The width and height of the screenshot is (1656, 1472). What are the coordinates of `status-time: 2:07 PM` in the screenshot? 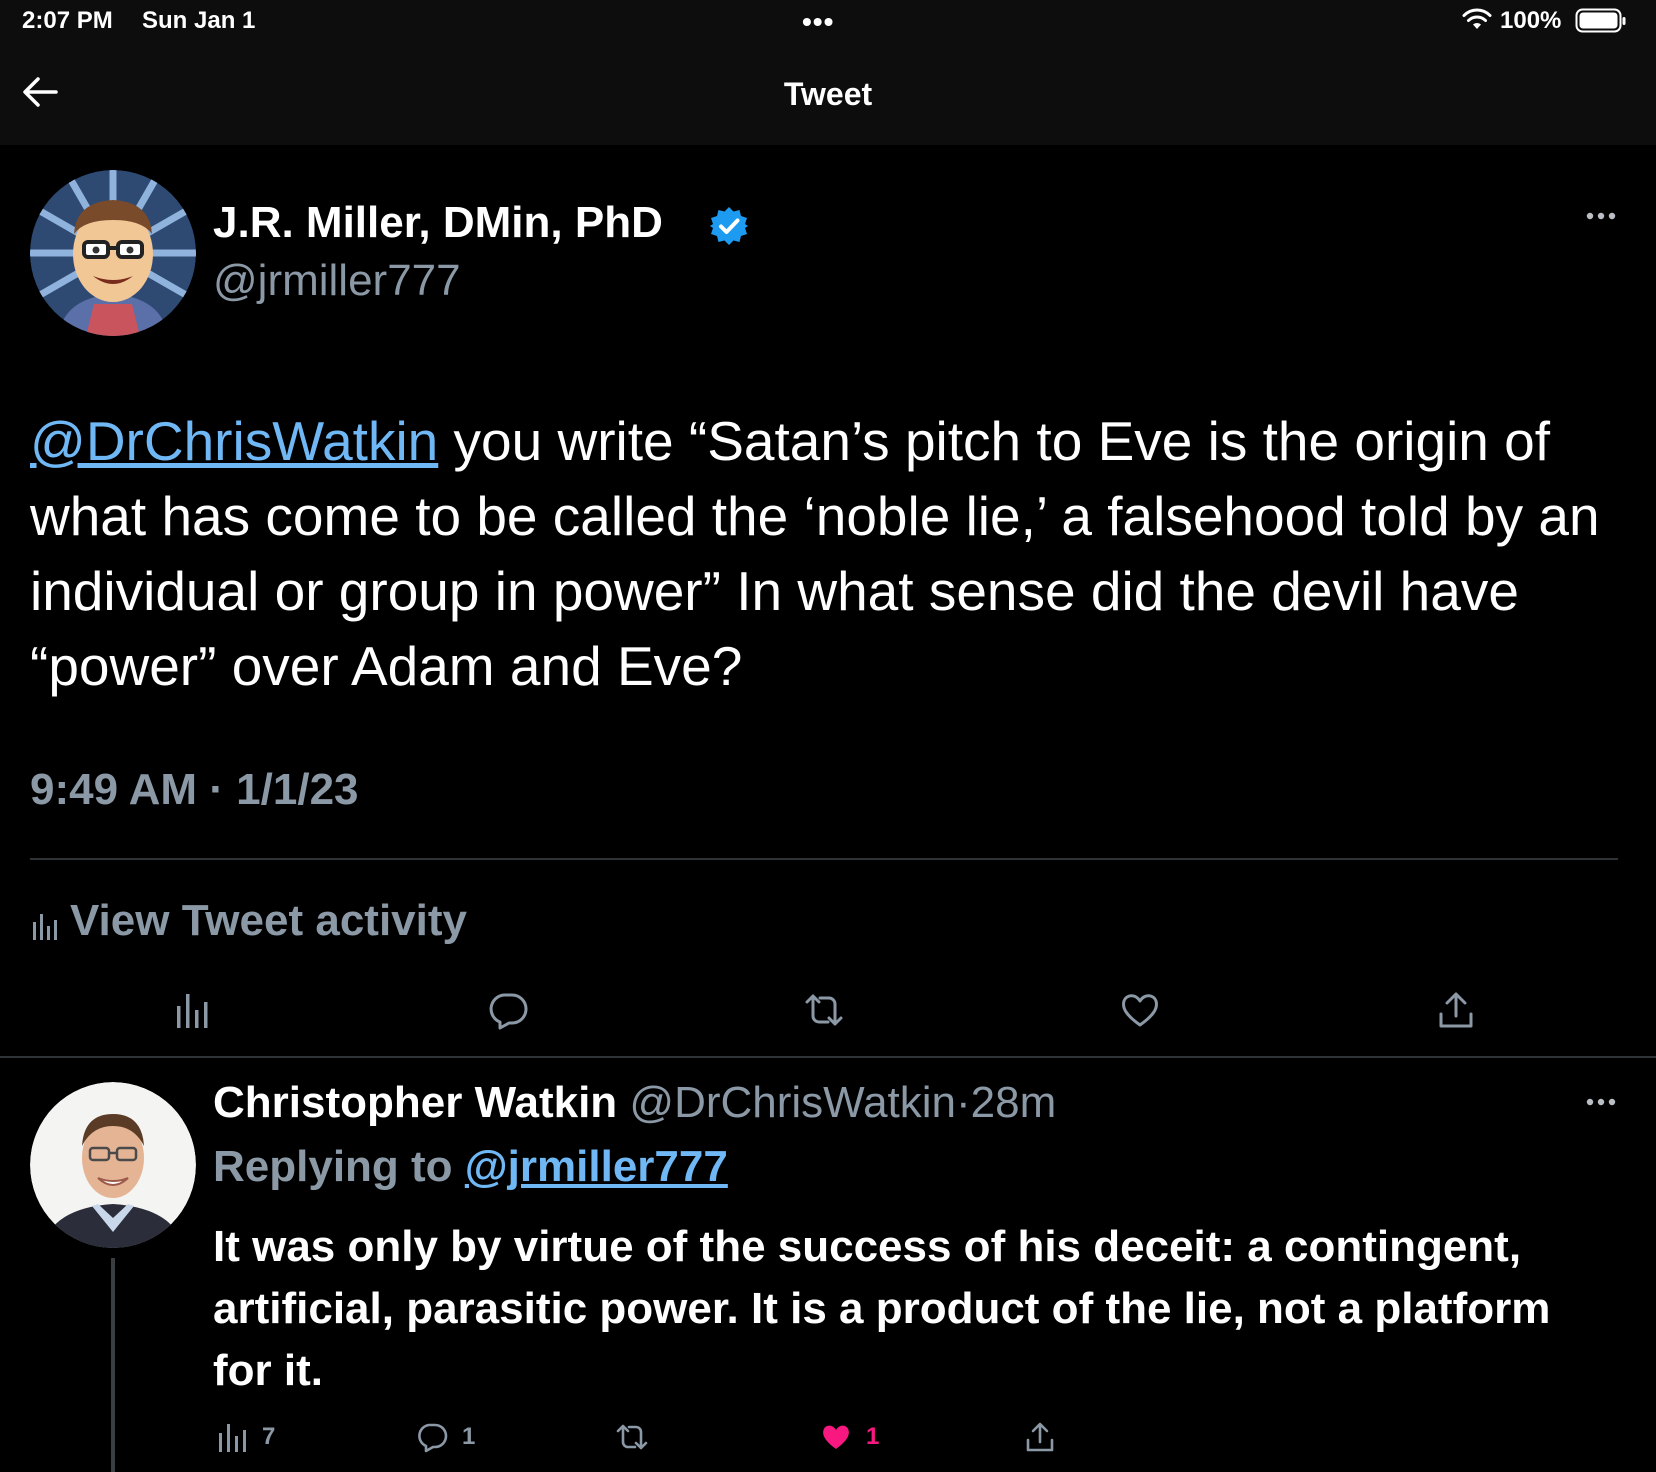 It's located at (67, 20).